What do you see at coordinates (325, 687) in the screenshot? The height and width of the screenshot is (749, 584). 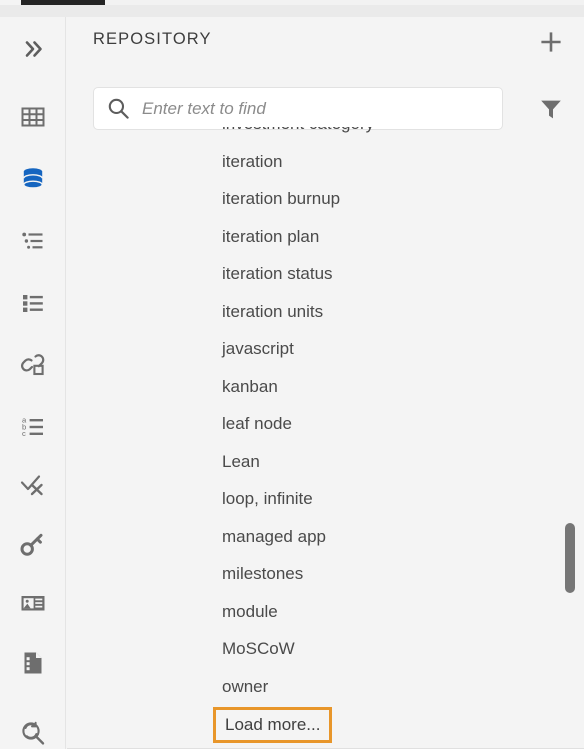 I see `list-item: owner` at bounding box center [325, 687].